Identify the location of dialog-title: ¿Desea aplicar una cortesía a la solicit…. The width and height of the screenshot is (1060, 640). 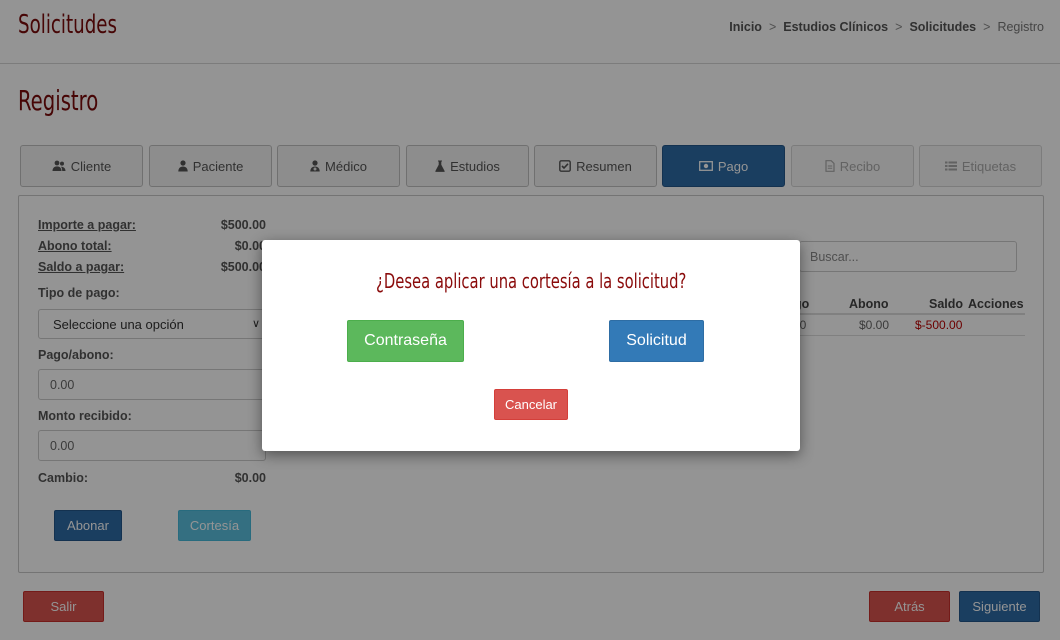
(531, 281).